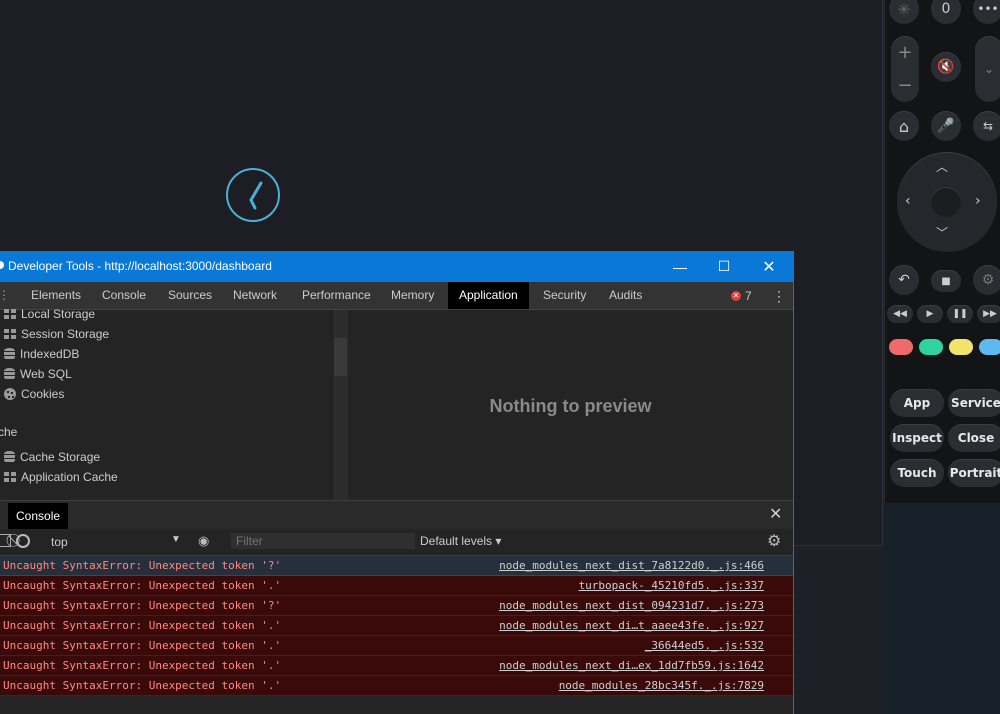 Image resolution: width=1000 pixels, height=714 pixels. What do you see at coordinates (946, 9) in the screenshot?
I see `zero-label: 0` at bounding box center [946, 9].